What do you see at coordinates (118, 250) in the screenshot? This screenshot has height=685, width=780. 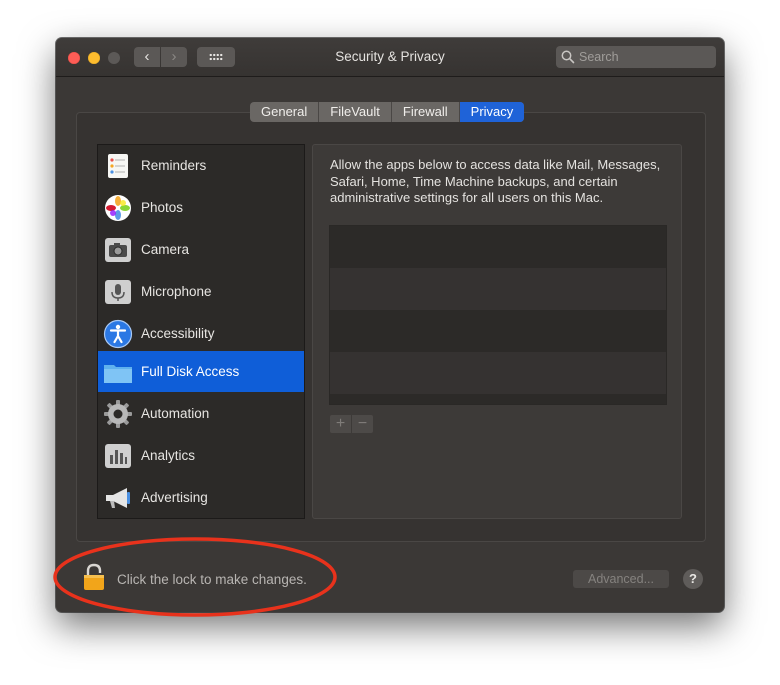 I see `camera-icon` at bounding box center [118, 250].